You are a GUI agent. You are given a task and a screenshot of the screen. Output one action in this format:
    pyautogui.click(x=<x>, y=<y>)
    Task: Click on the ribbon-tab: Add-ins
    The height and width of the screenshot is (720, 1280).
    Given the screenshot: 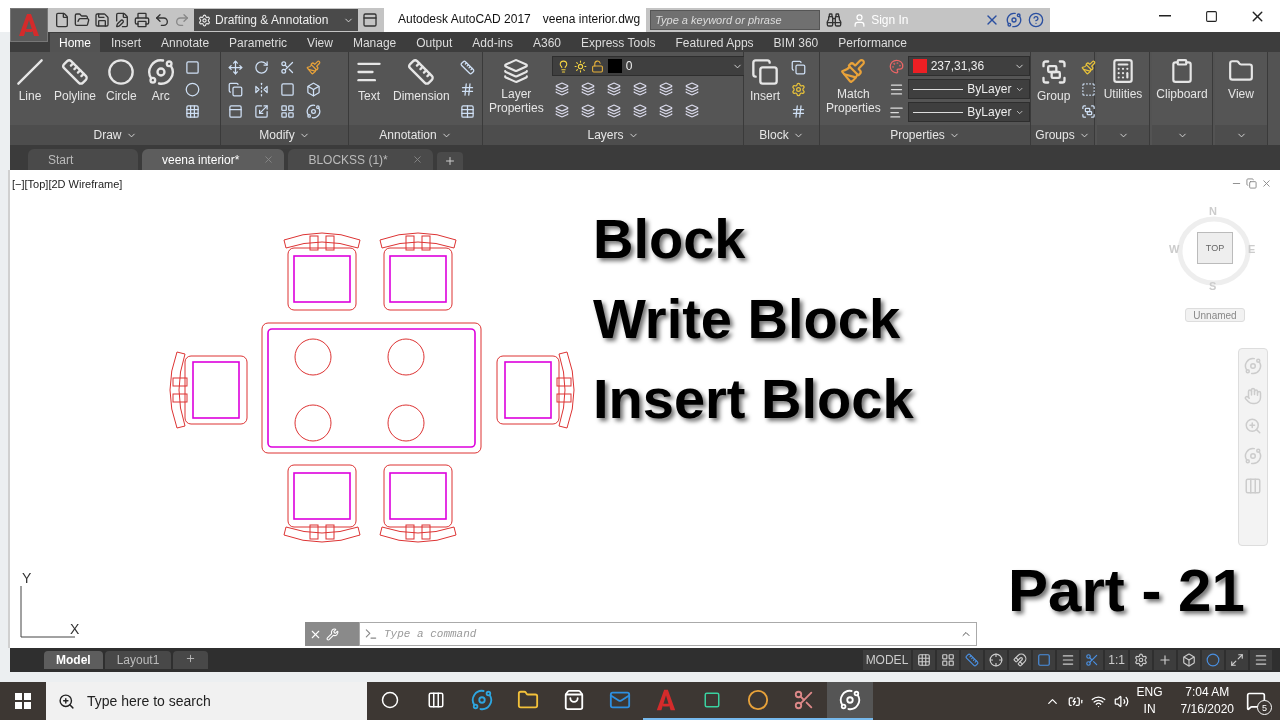 What is the action you would take?
    pyautogui.click(x=492, y=42)
    